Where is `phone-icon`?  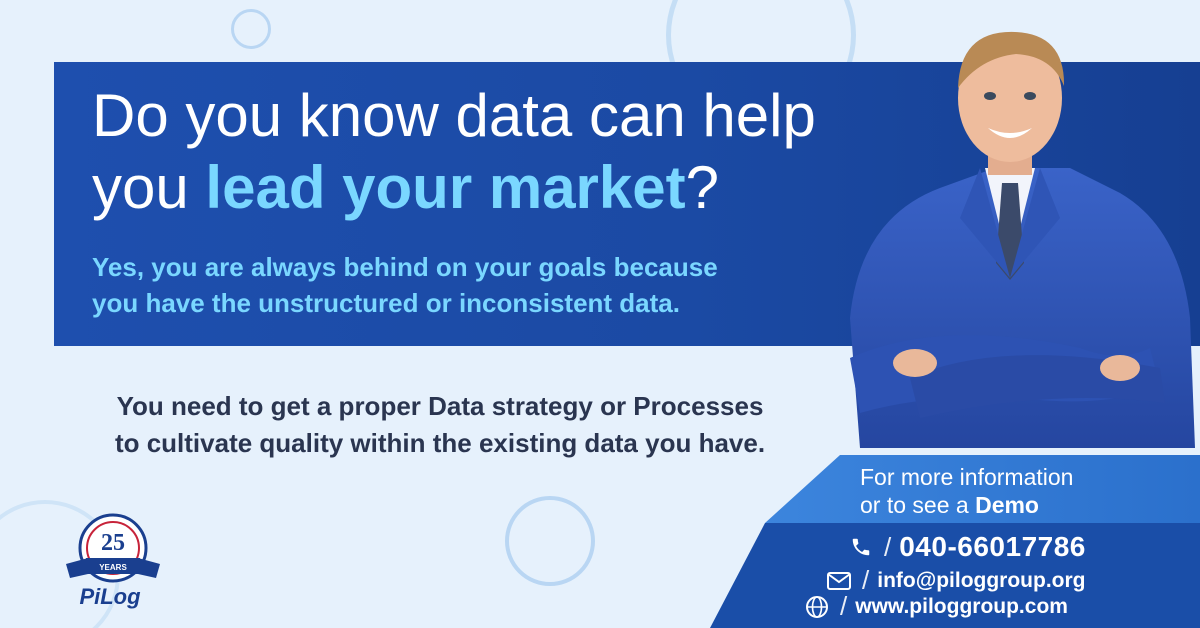 phone-icon is located at coordinates (861, 547).